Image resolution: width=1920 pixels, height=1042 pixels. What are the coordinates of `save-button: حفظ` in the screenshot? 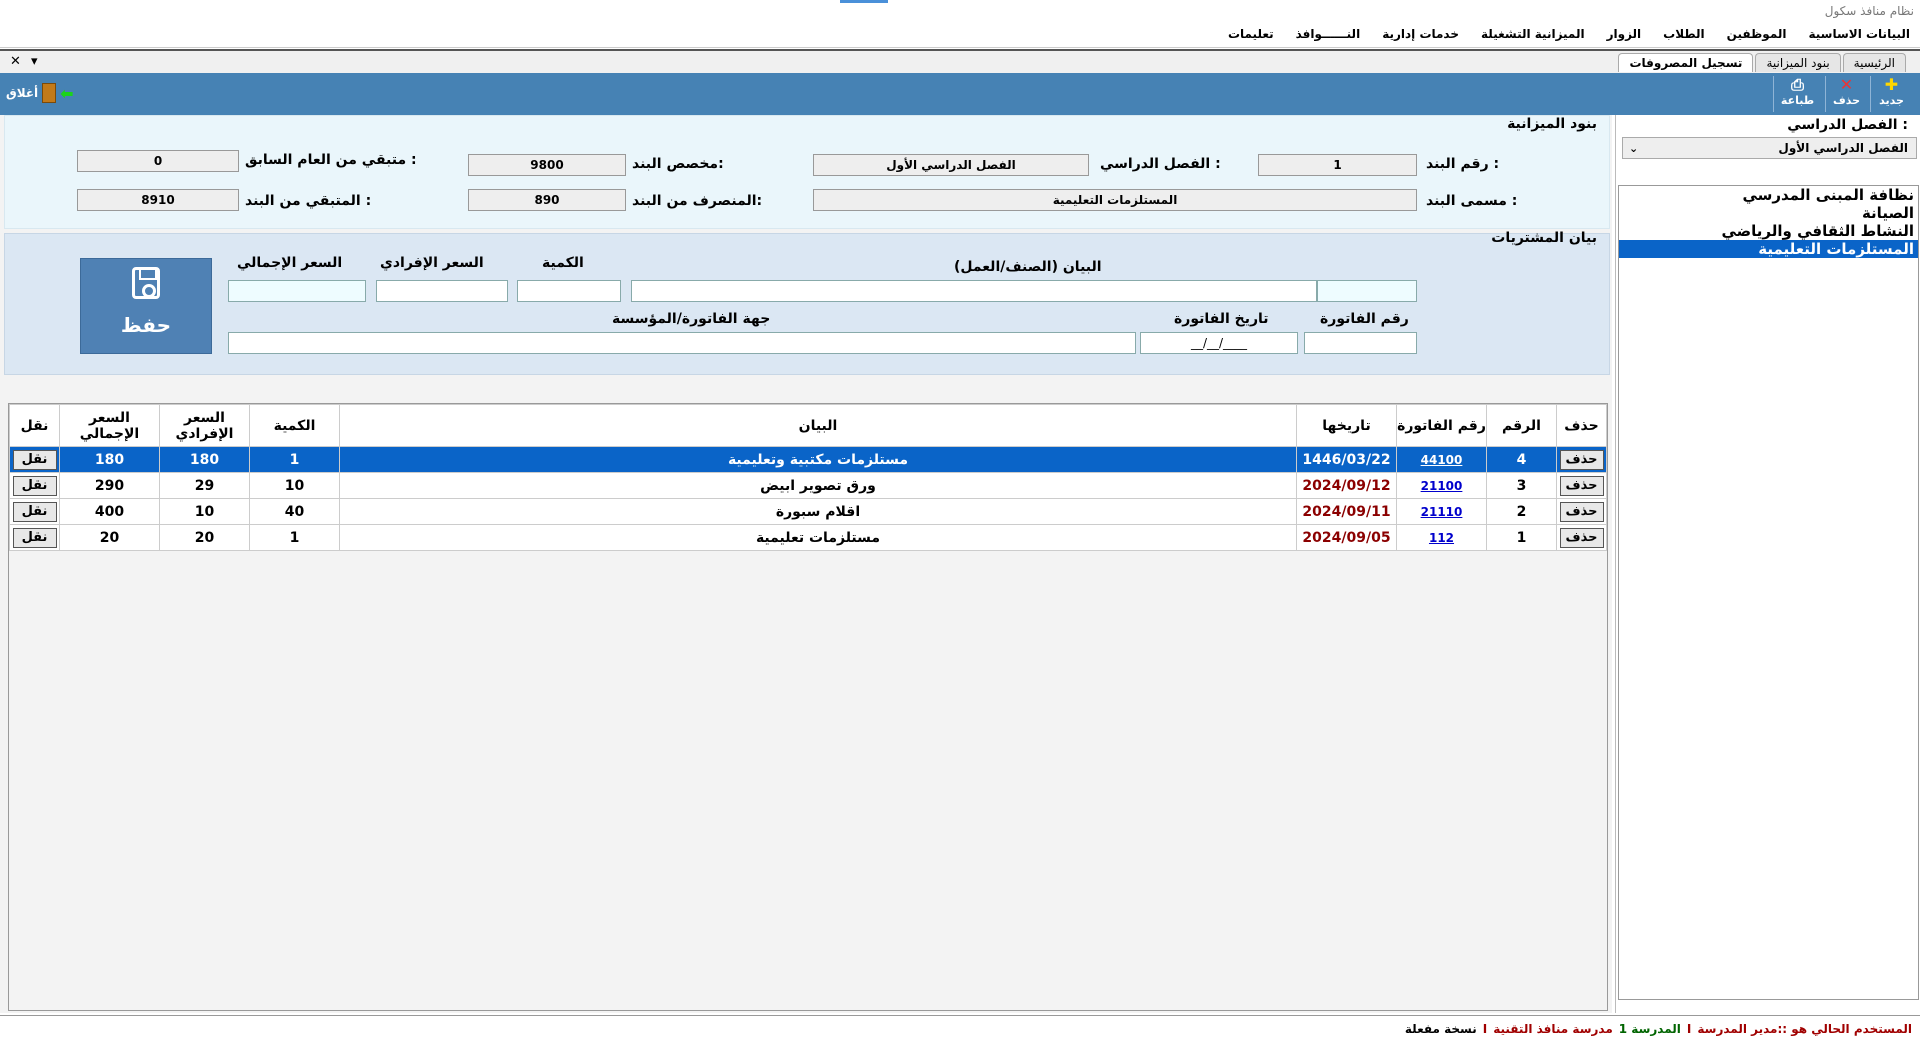 It's located at (146, 306).